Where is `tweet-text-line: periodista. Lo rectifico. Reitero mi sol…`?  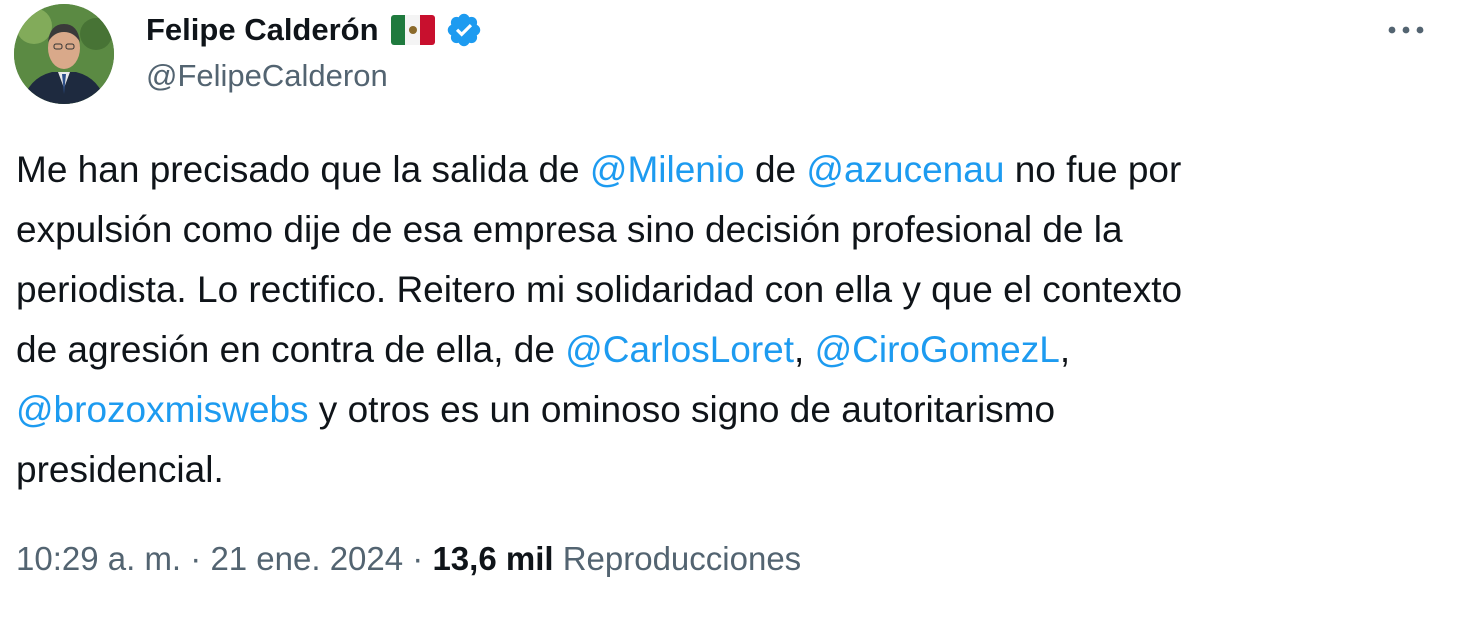
tweet-text-line: periodista. Lo rectifico. Reitero mi sol… is located at coordinates (726, 290).